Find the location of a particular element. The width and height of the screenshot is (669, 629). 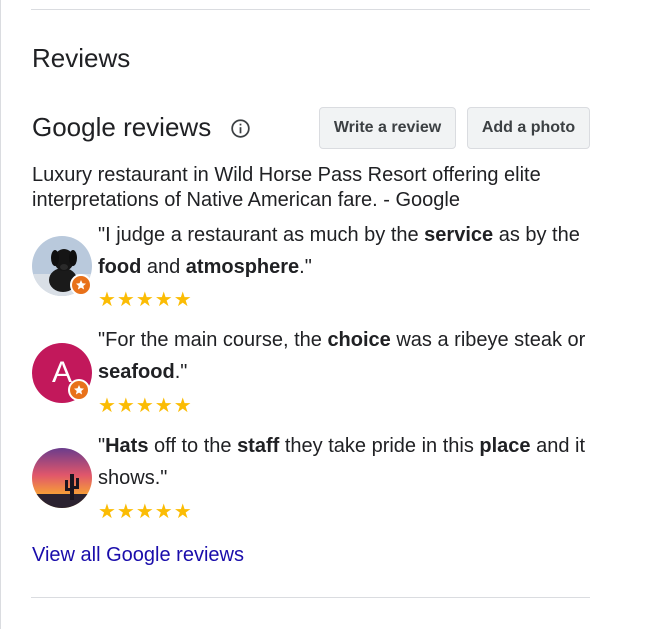

review-text: was a ribeye steak or is located at coordinates (488, 340).